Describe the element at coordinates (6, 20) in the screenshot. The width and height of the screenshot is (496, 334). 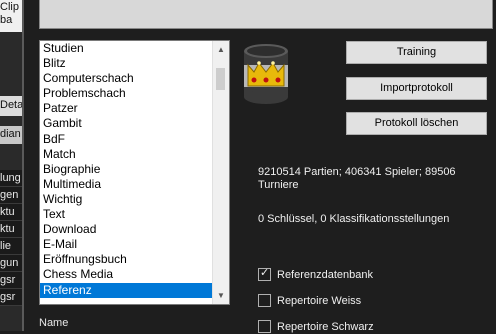
I see `background-label-ba: ba` at that location.